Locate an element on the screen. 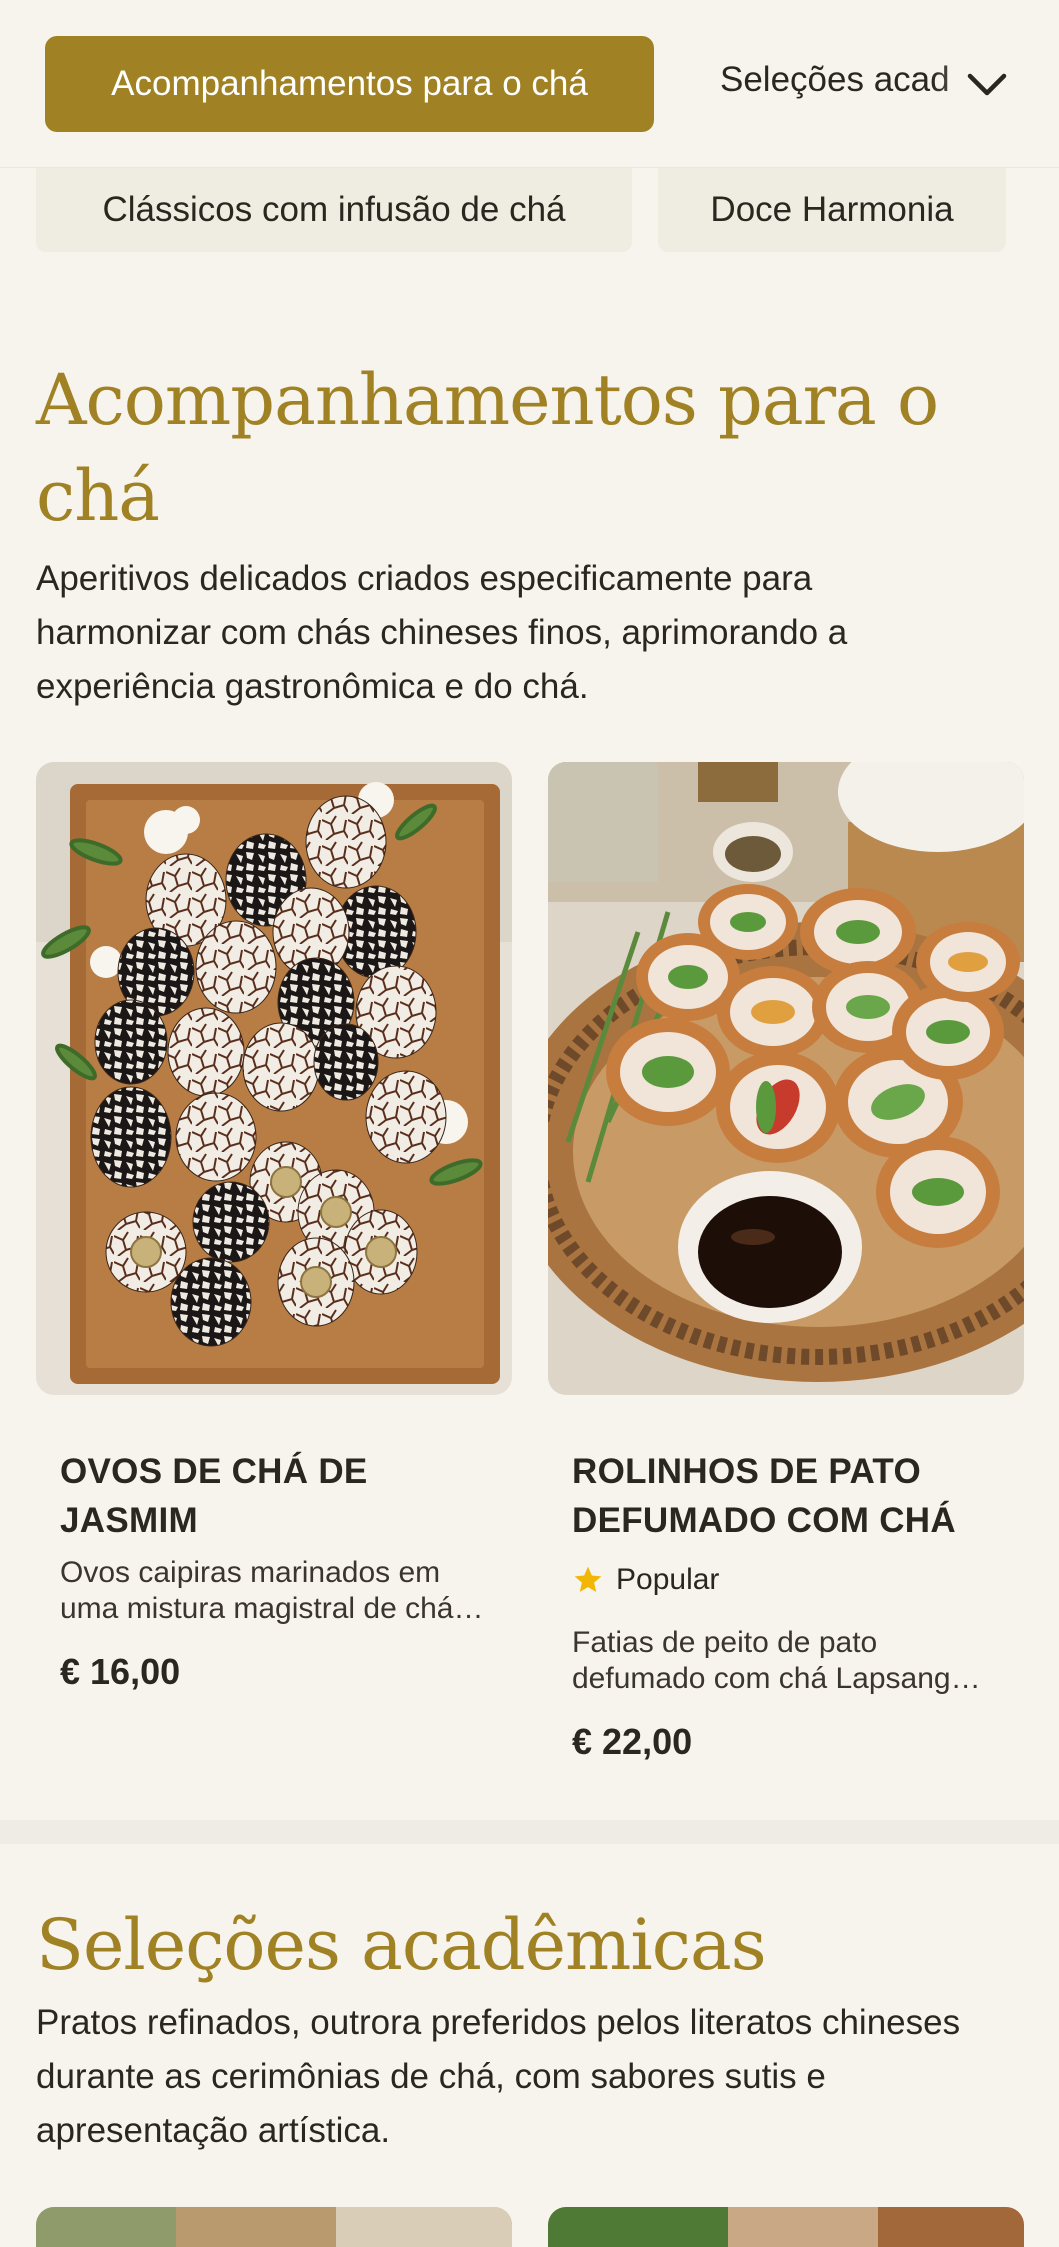  section-title: Acompanhamentos para o chá is located at coordinates (487, 448).